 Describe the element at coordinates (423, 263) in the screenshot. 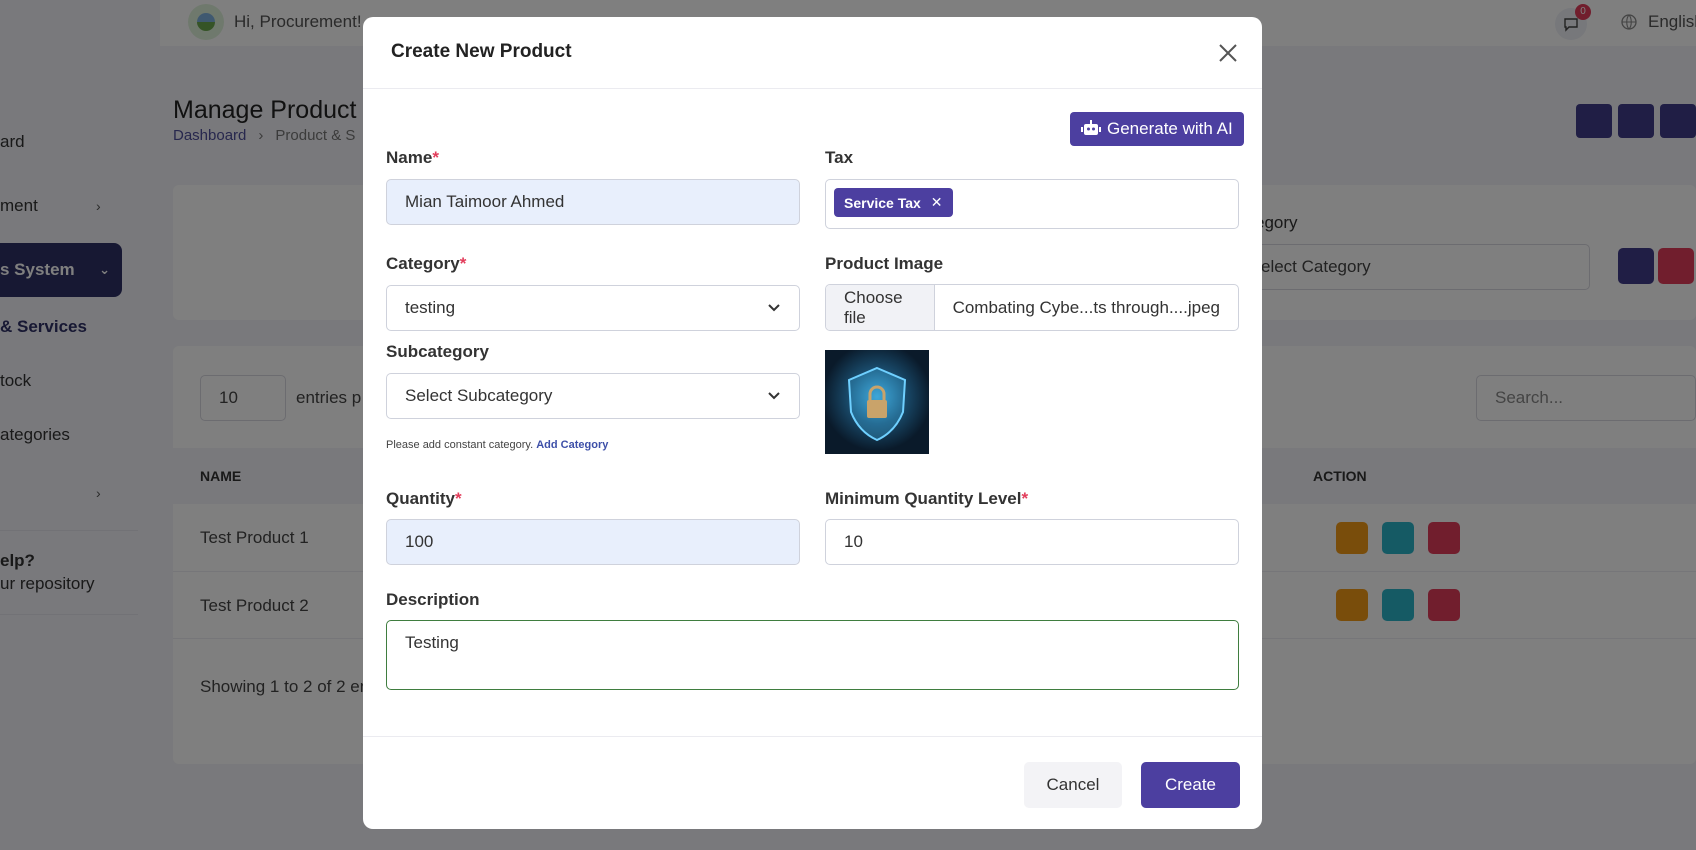

I see `category-label-text: Category` at that location.